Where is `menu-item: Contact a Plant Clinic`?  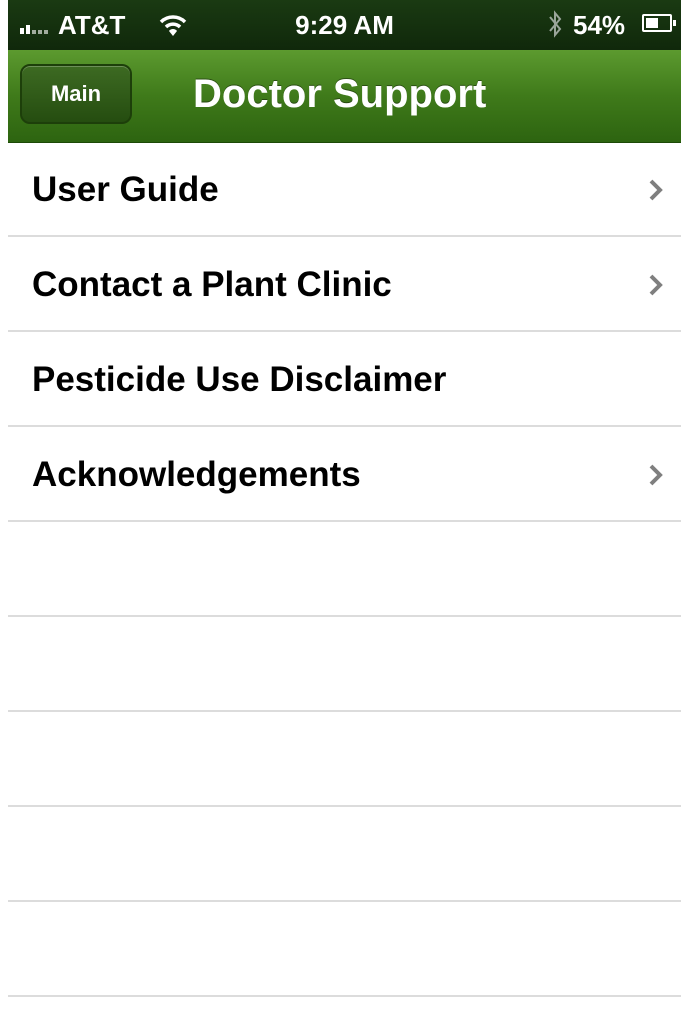 menu-item: Contact a Plant Clinic is located at coordinates (344, 284).